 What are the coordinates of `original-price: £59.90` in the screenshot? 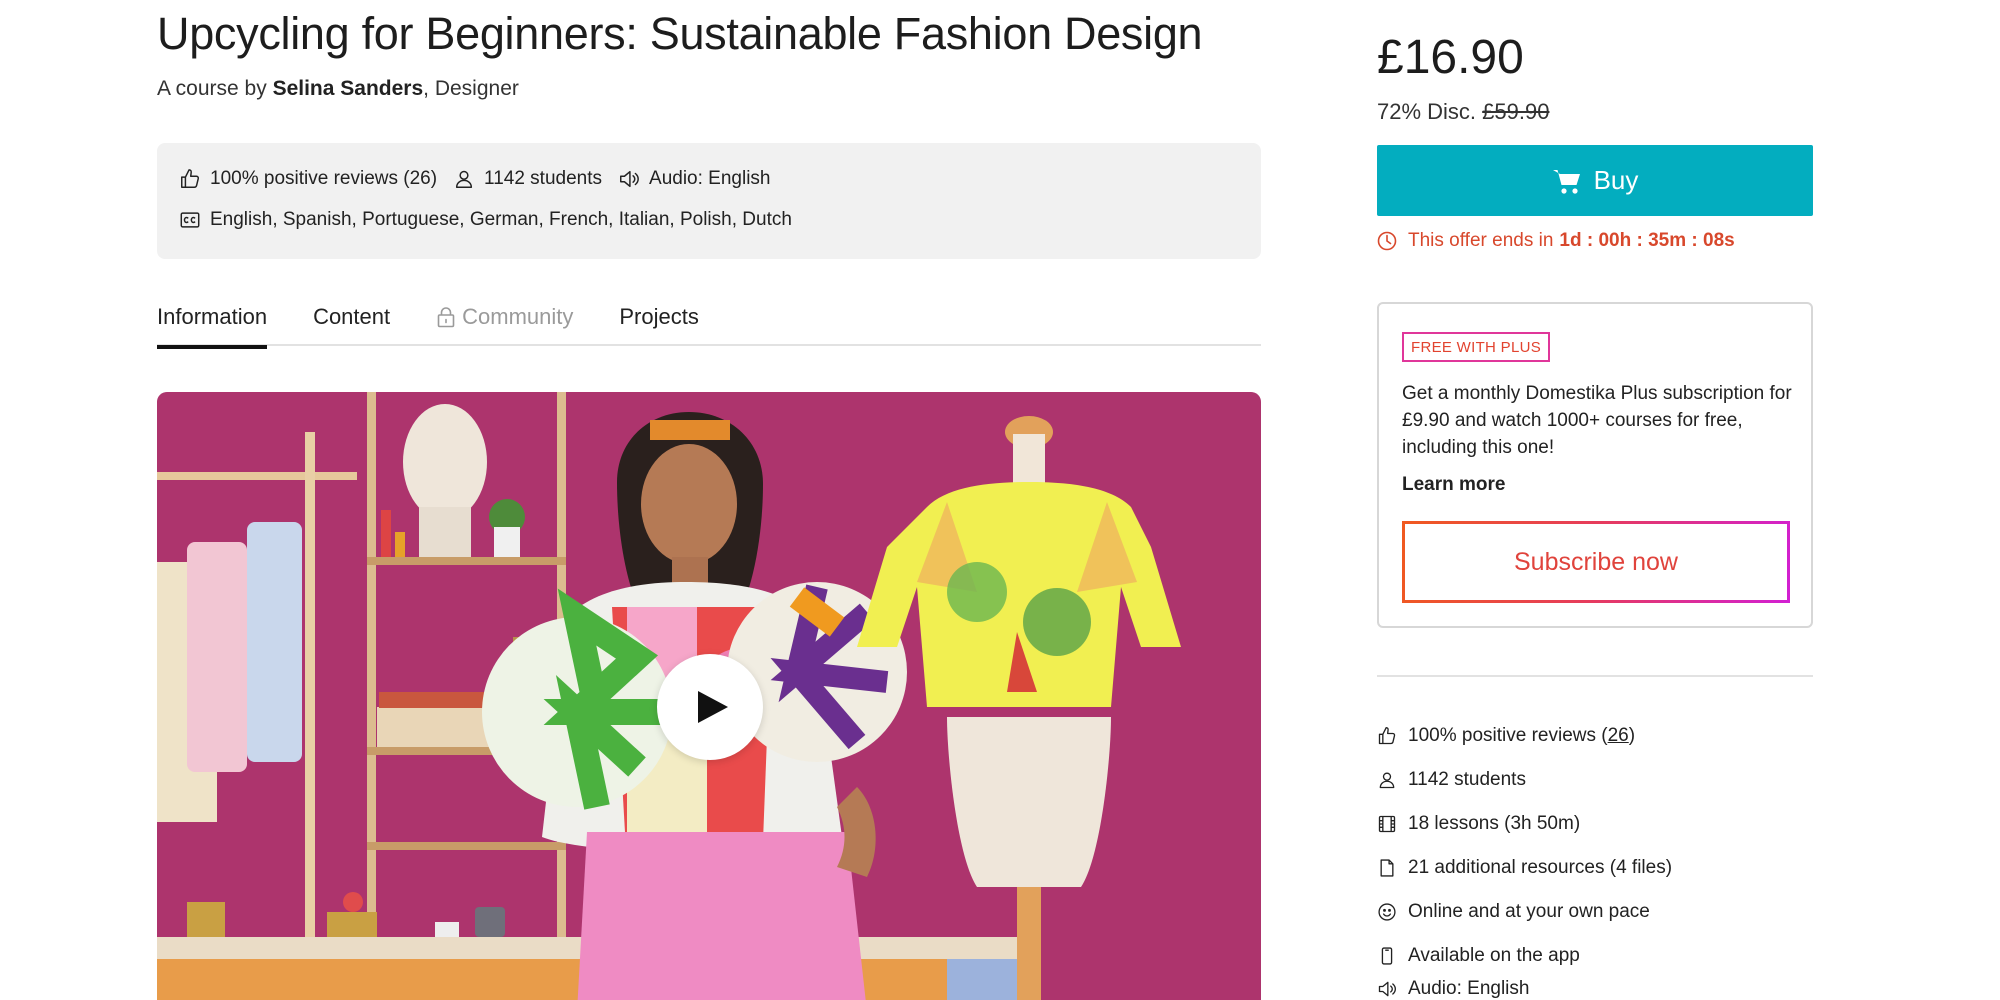 It's located at (1516, 111).